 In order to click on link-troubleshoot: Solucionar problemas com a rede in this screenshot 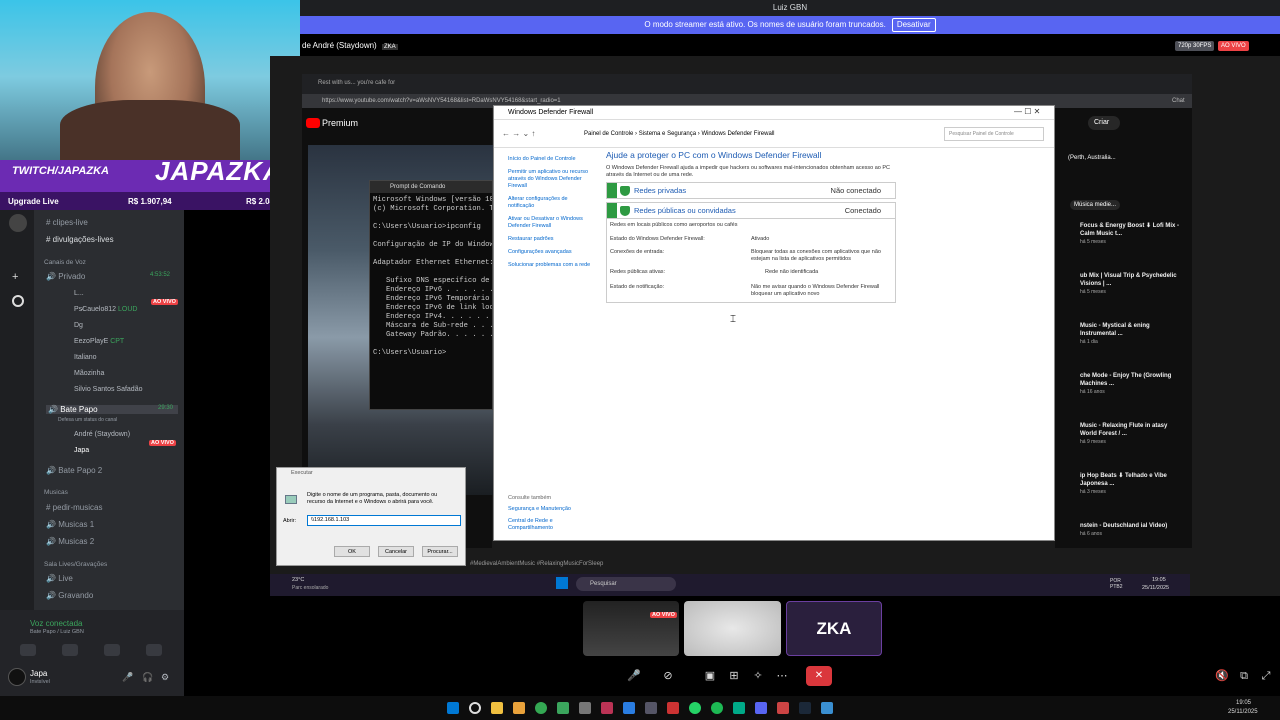, I will do `click(550, 265)`.